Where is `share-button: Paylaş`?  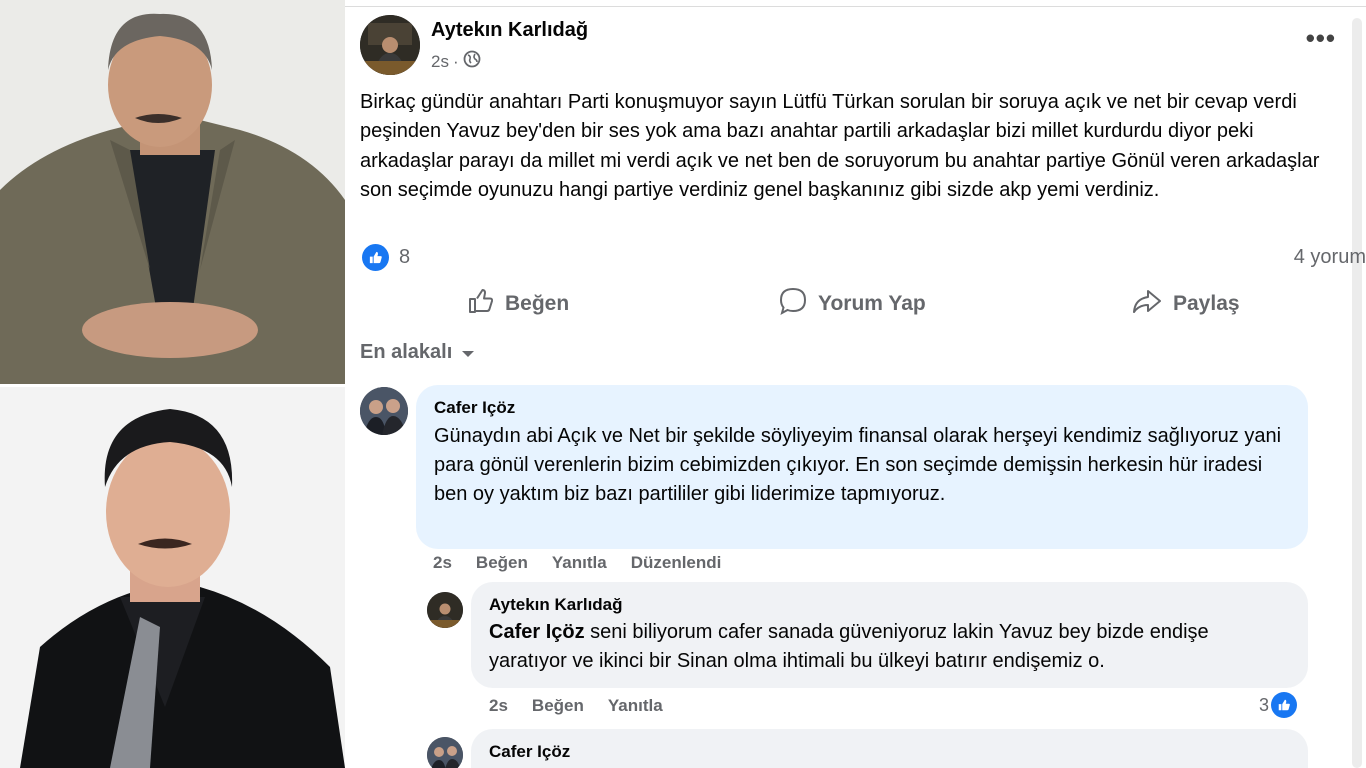 share-button: Paylaş is located at coordinates (1185, 304).